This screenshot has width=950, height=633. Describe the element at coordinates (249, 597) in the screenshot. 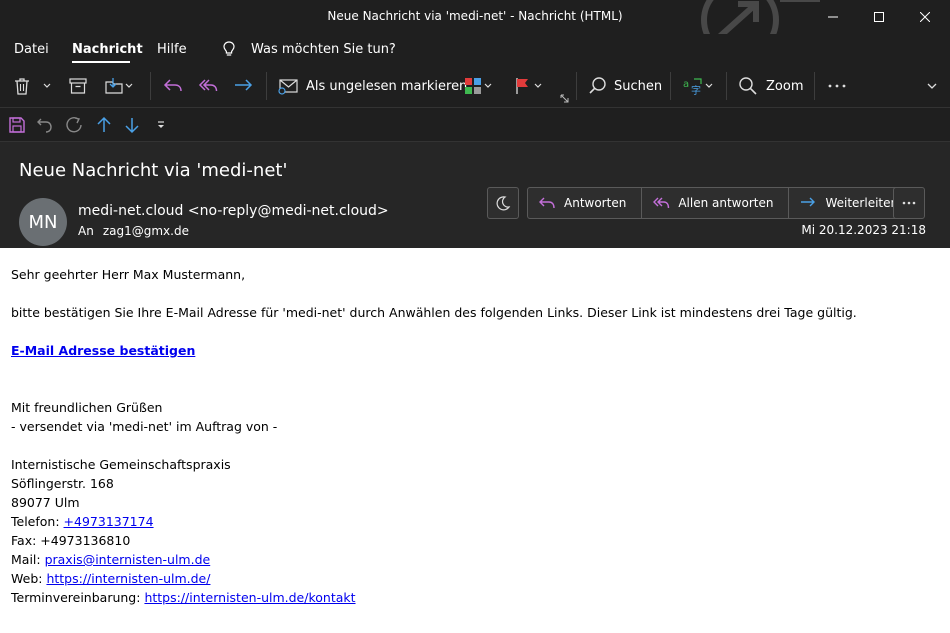

I see `appointment-link: https://internisten-ulm.de/kontakt` at that location.